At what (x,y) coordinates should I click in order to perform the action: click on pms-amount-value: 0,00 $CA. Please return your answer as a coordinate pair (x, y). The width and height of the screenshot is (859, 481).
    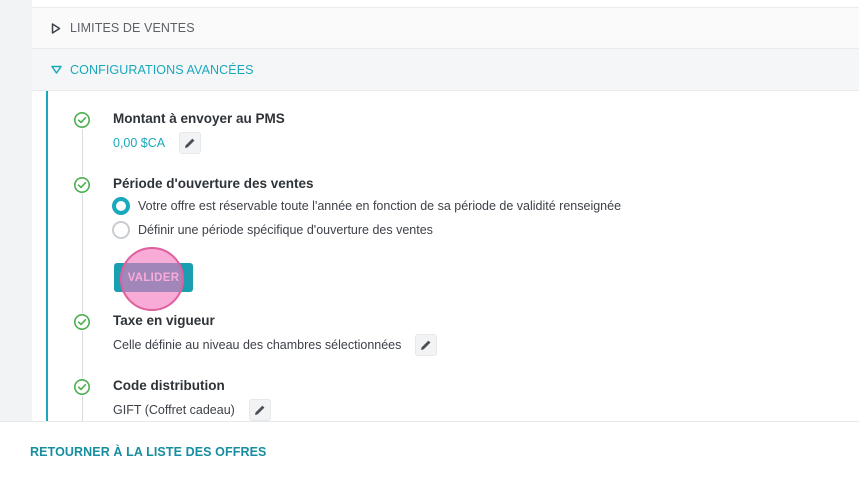
    Looking at the image, I should click on (139, 143).